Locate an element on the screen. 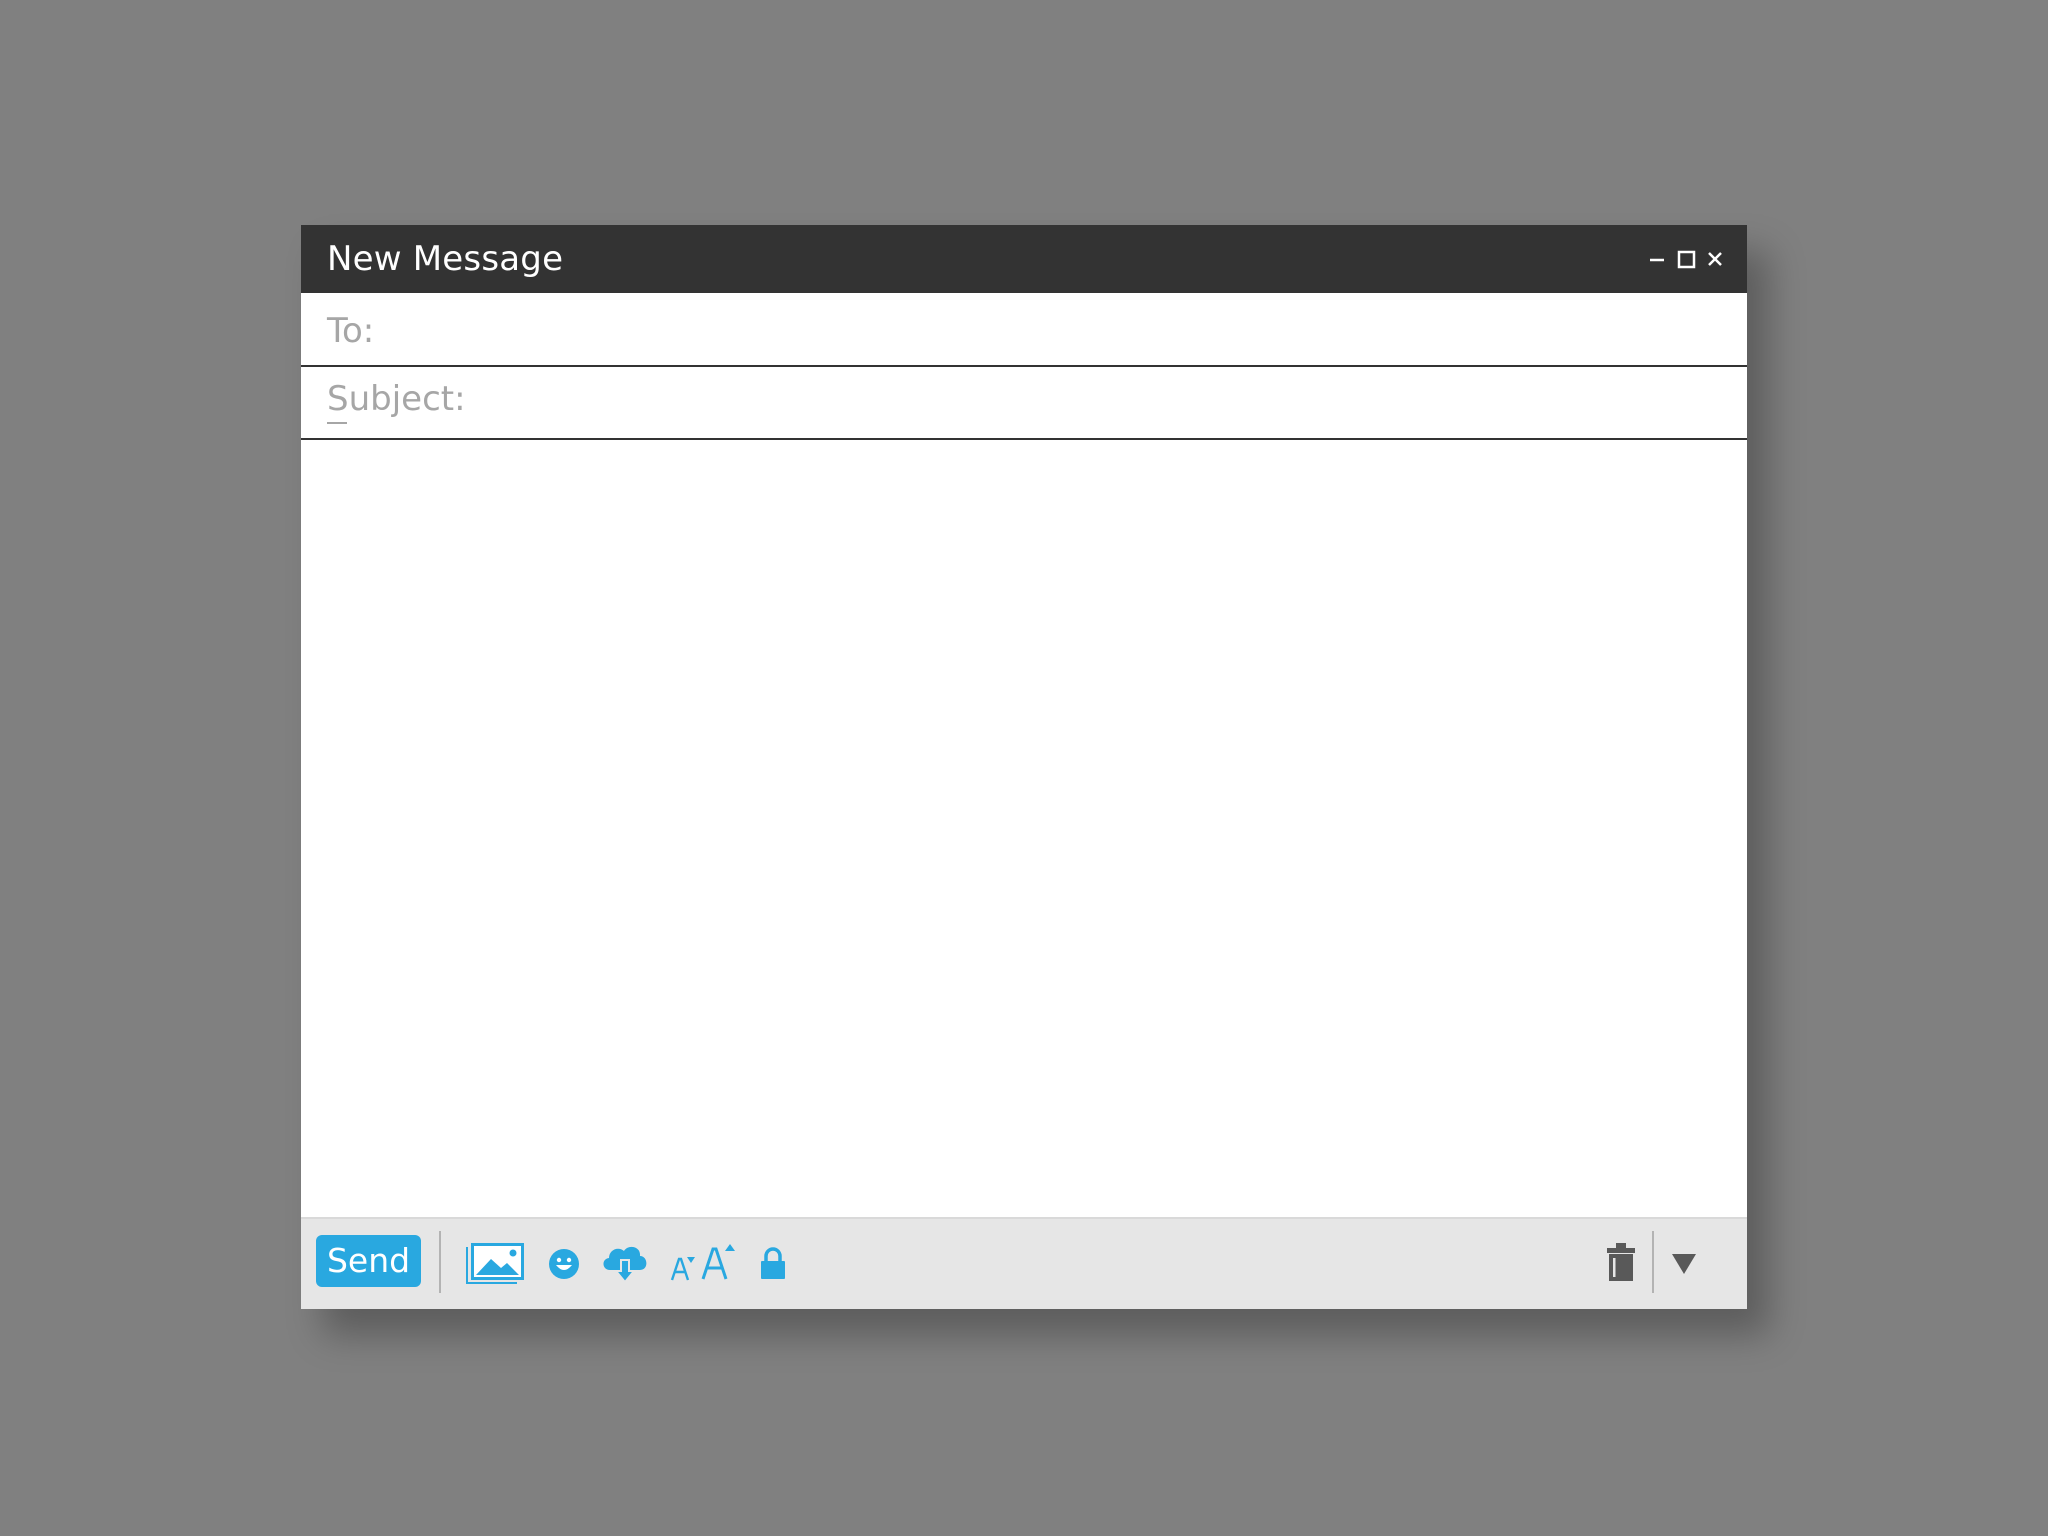  font-size-increase-icon is located at coordinates (718, 1262).